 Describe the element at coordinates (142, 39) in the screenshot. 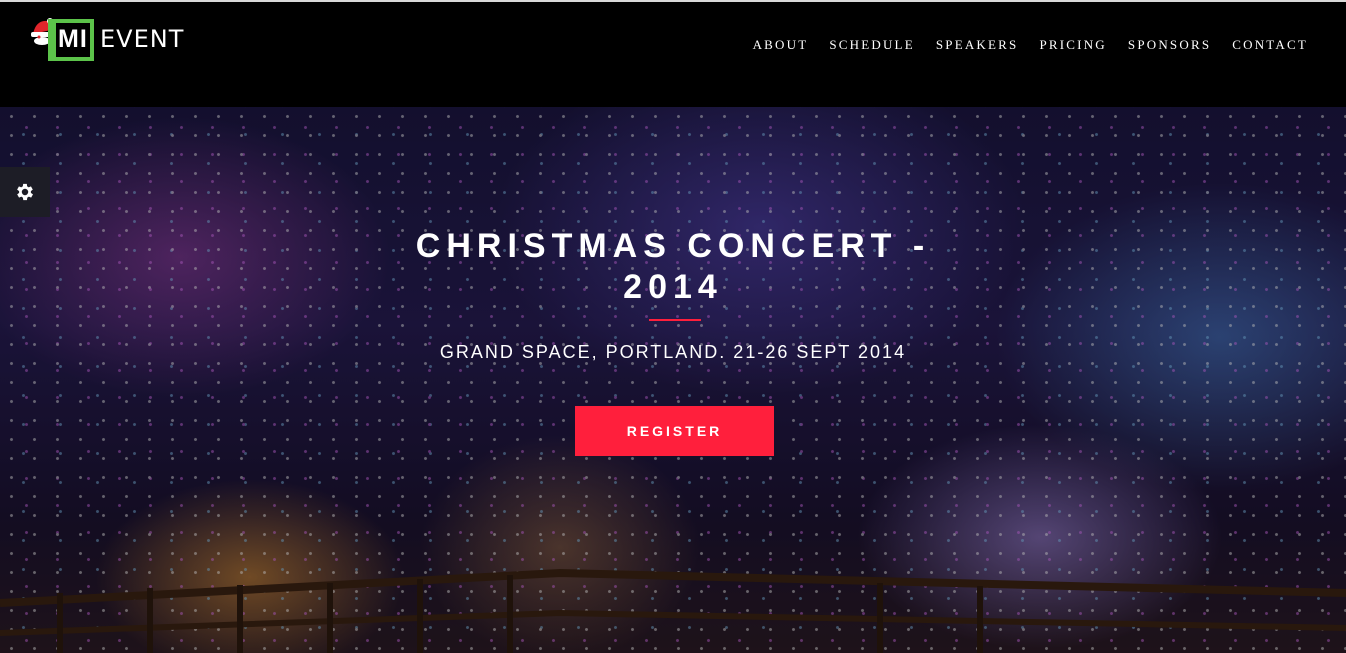

I see `logo-event-text: EVENT` at that location.